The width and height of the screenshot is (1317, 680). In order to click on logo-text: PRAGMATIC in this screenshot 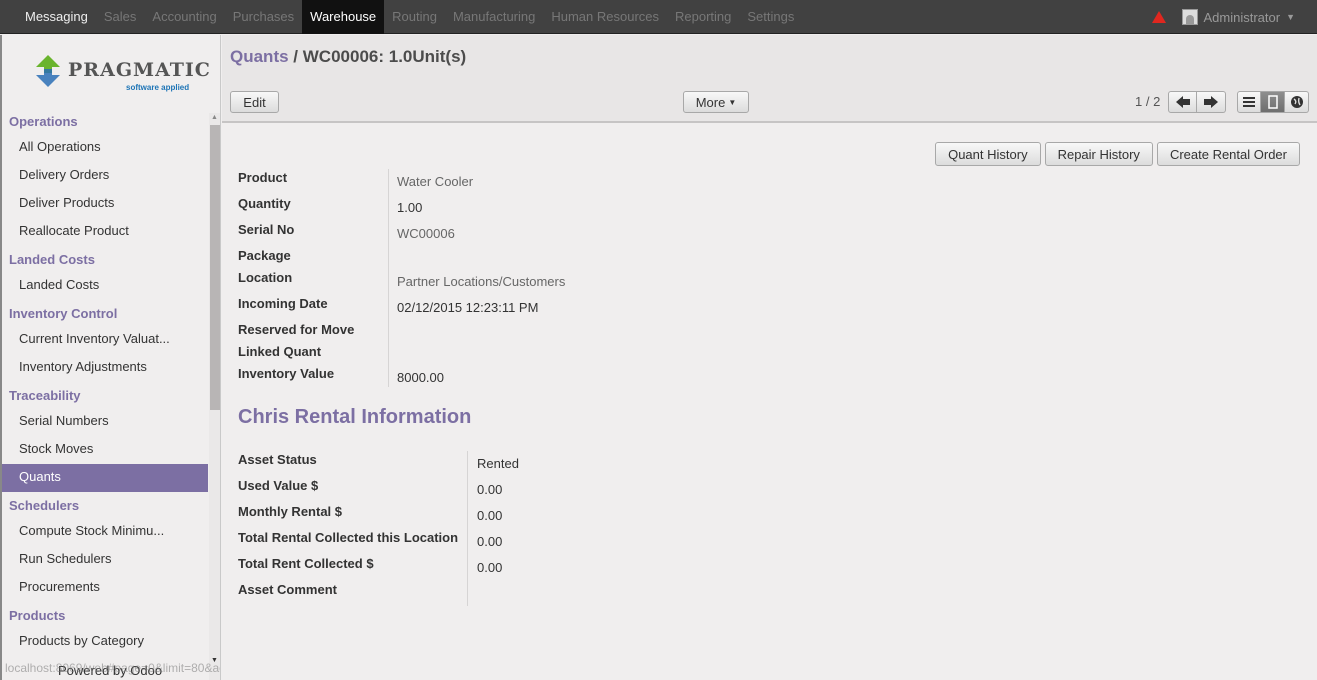, I will do `click(139, 70)`.